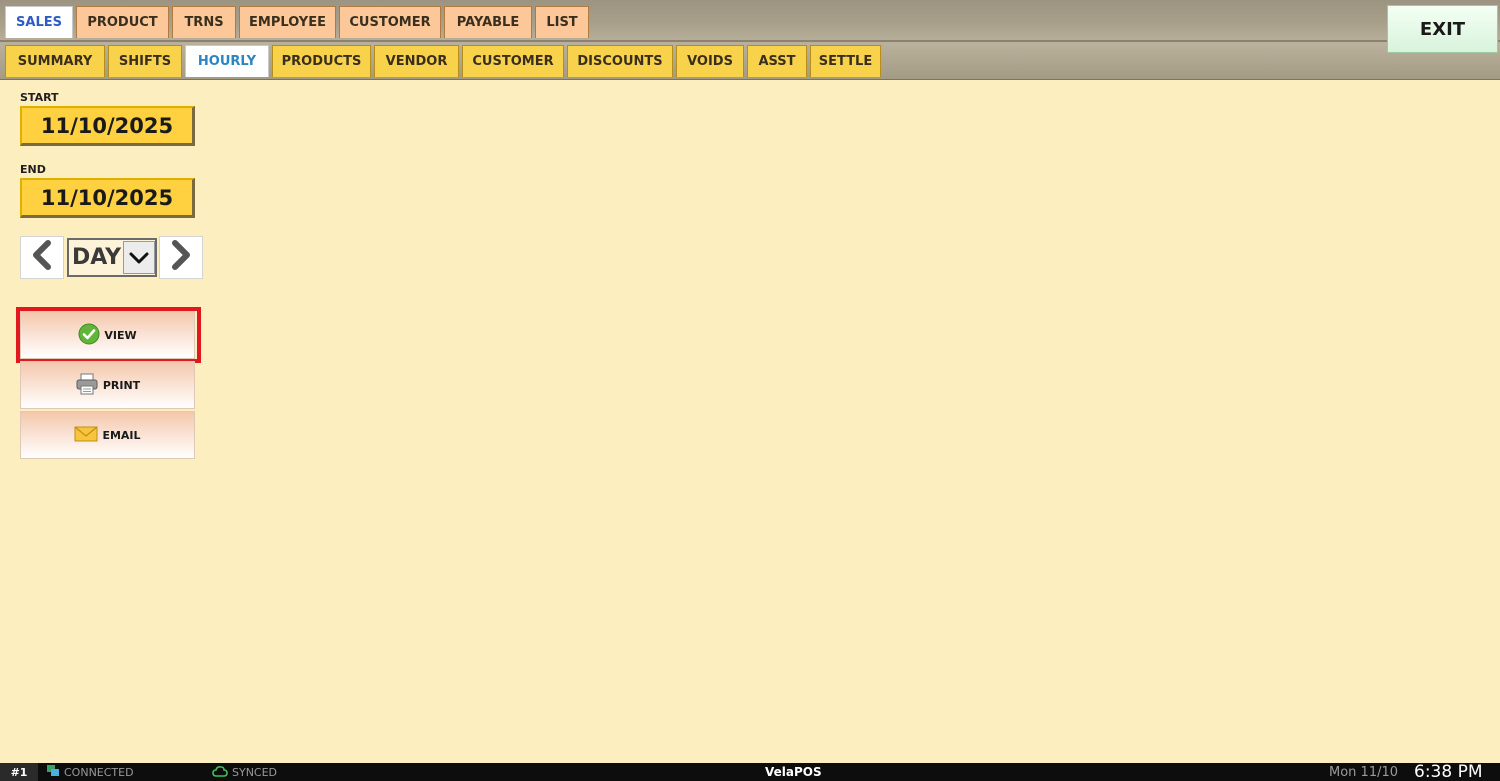 The width and height of the screenshot is (1500, 781). What do you see at coordinates (390, 22) in the screenshot?
I see `tab-customer: CUSTOMER` at bounding box center [390, 22].